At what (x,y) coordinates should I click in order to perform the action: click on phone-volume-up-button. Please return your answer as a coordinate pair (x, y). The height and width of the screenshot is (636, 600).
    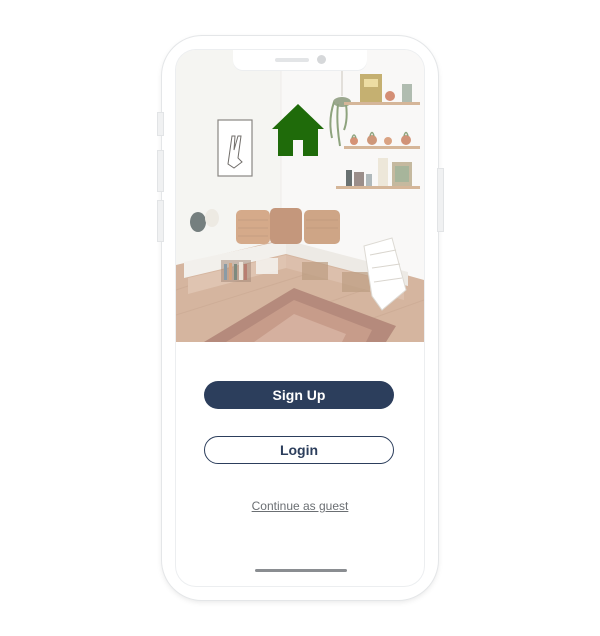
    Looking at the image, I should click on (160, 171).